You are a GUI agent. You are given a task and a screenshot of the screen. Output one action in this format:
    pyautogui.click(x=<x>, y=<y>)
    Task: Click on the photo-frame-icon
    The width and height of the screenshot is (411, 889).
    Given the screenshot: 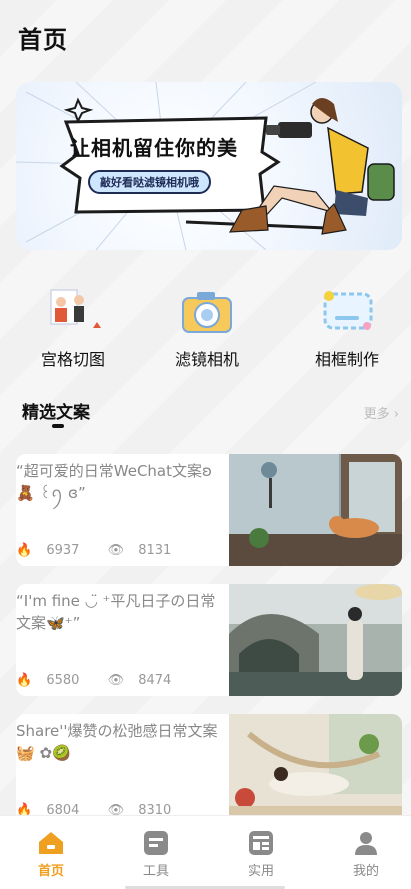 What is the action you would take?
    pyautogui.click(x=347, y=313)
    